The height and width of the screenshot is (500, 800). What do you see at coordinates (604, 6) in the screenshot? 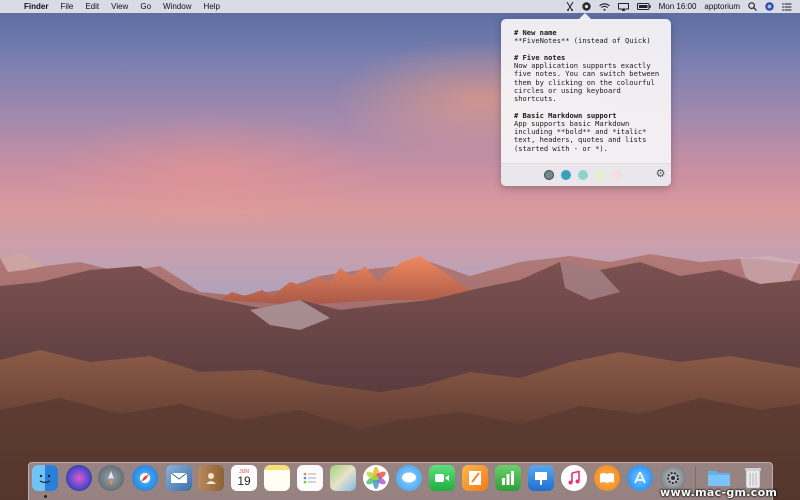
I see `wifi-icon` at bounding box center [604, 6].